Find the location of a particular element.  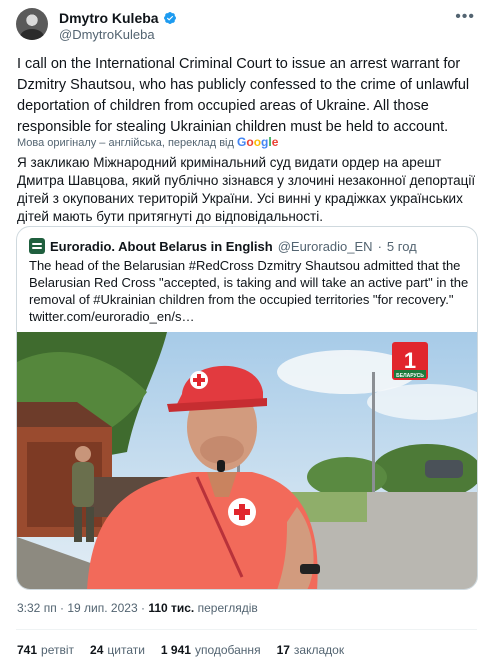

bookmarks-count: 17 is located at coordinates (283, 650).